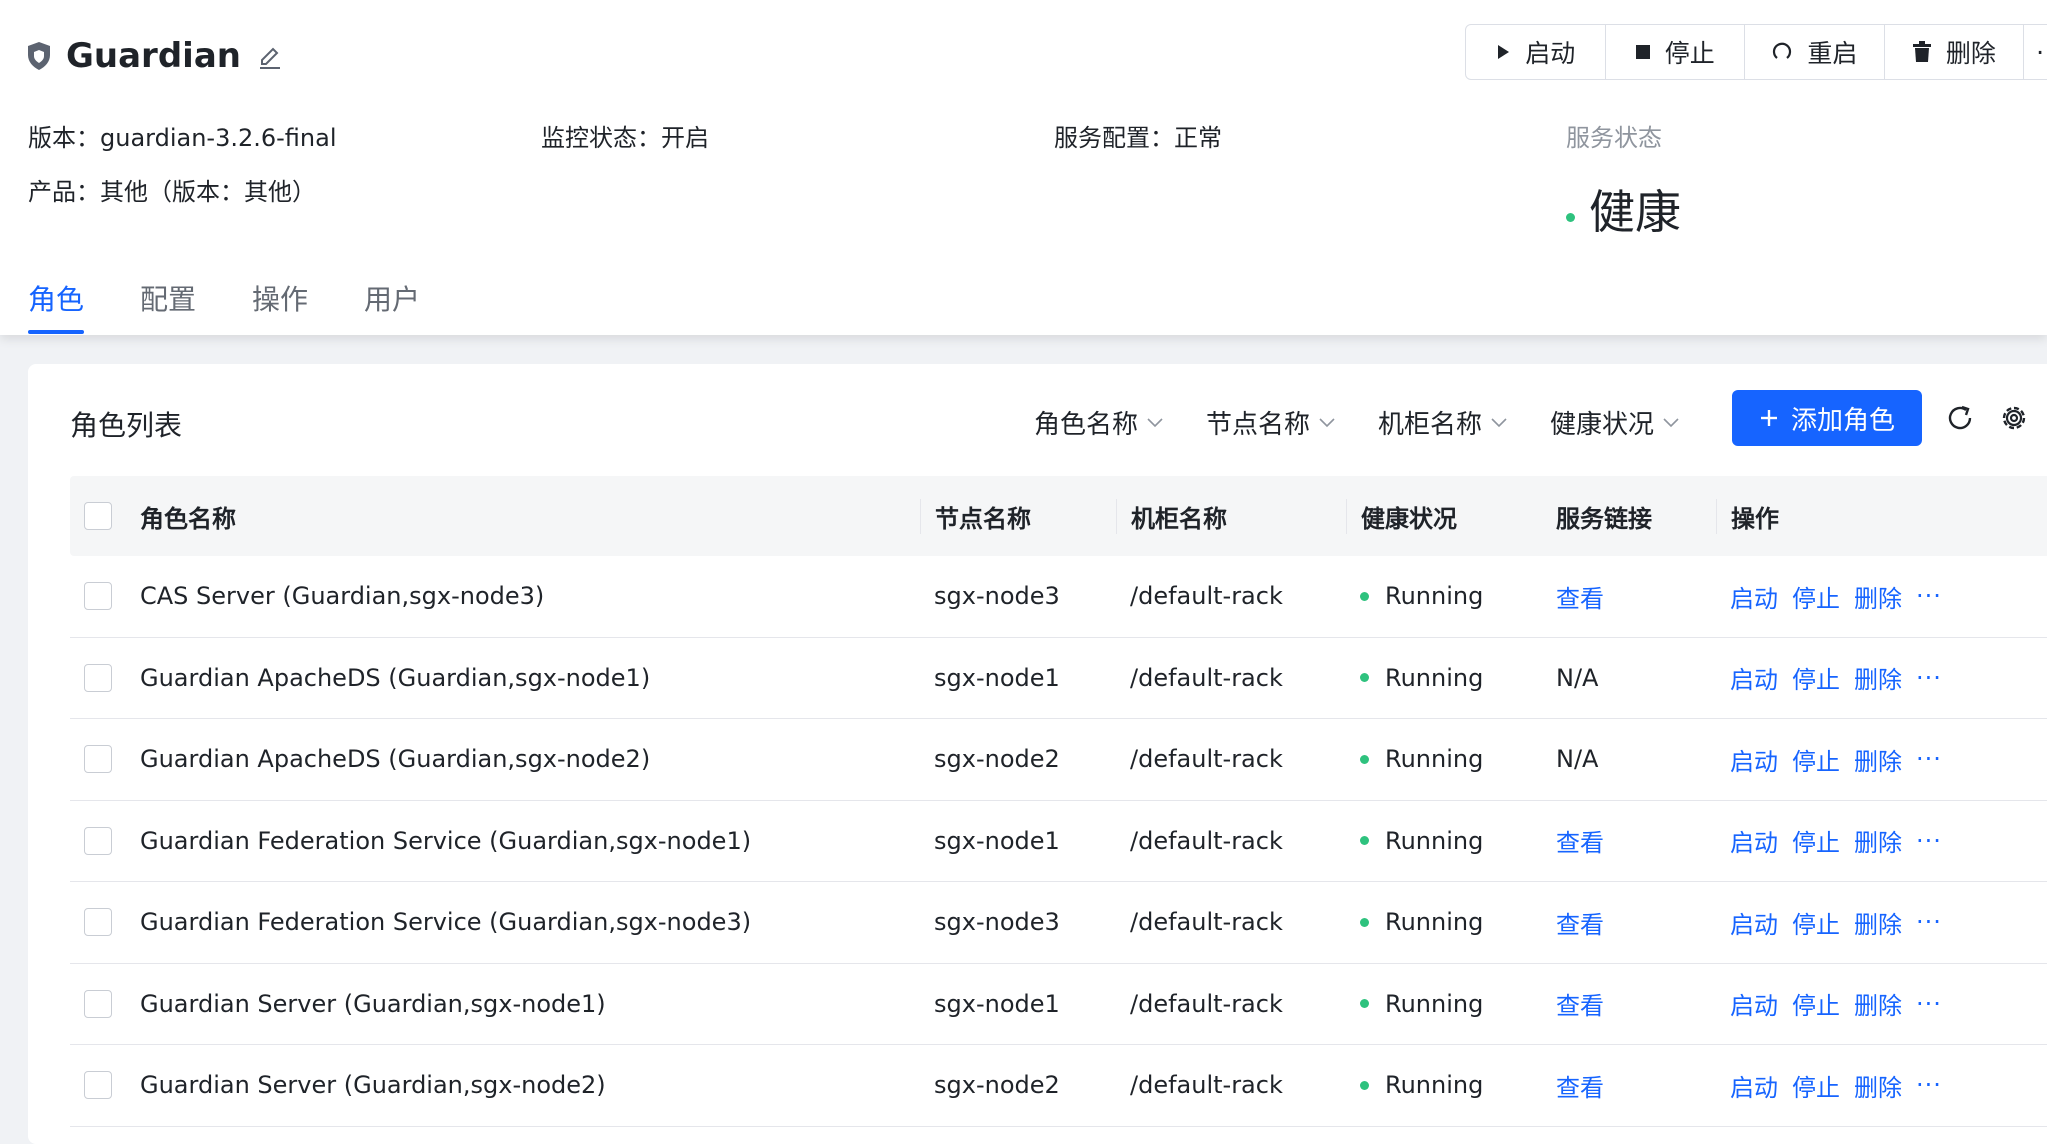 The height and width of the screenshot is (1144, 2047). Describe the element at coordinates (2040, 52) in the screenshot. I see `more-actions-label: ·` at that location.